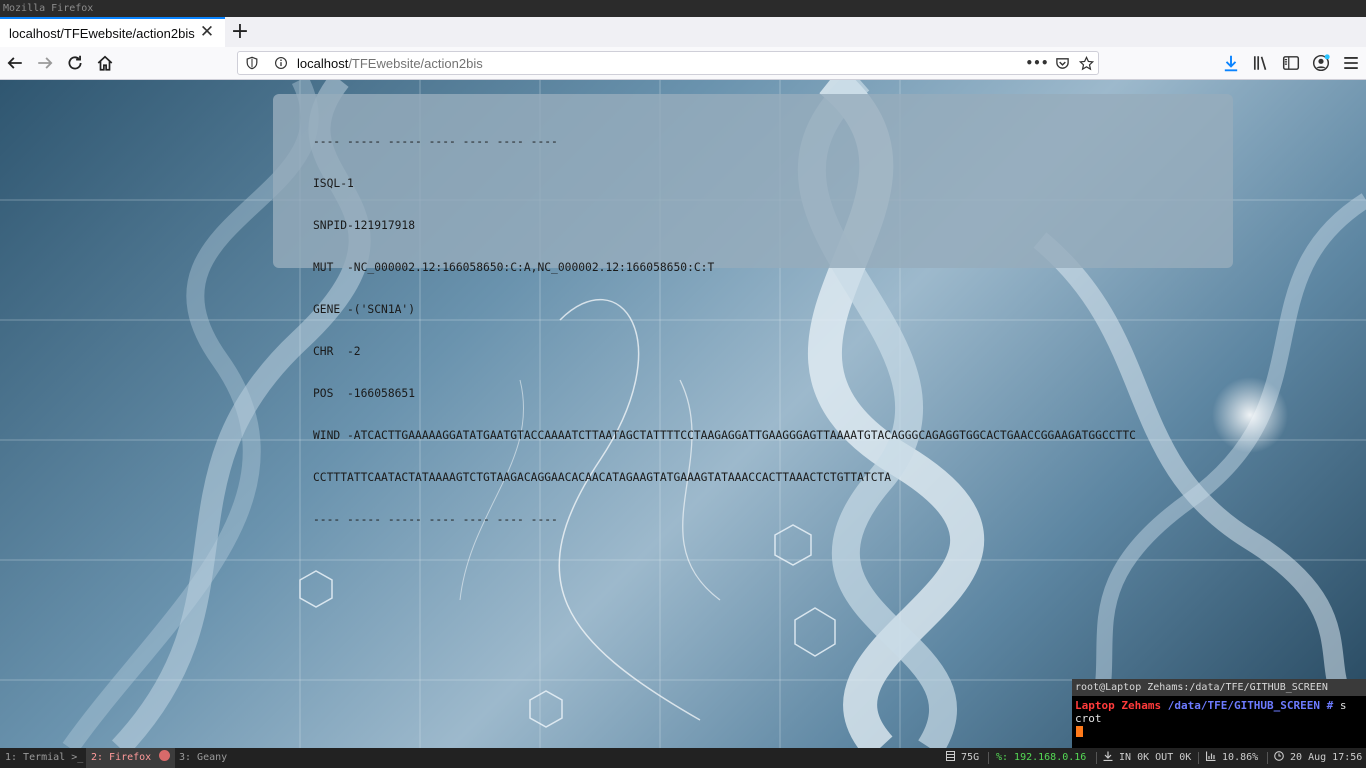 This screenshot has width=1366, height=768. What do you see at coordinates (1351, 63) in the screenshot?
I see `hamburger-menu-icon` at bounding box center [1351, 63].